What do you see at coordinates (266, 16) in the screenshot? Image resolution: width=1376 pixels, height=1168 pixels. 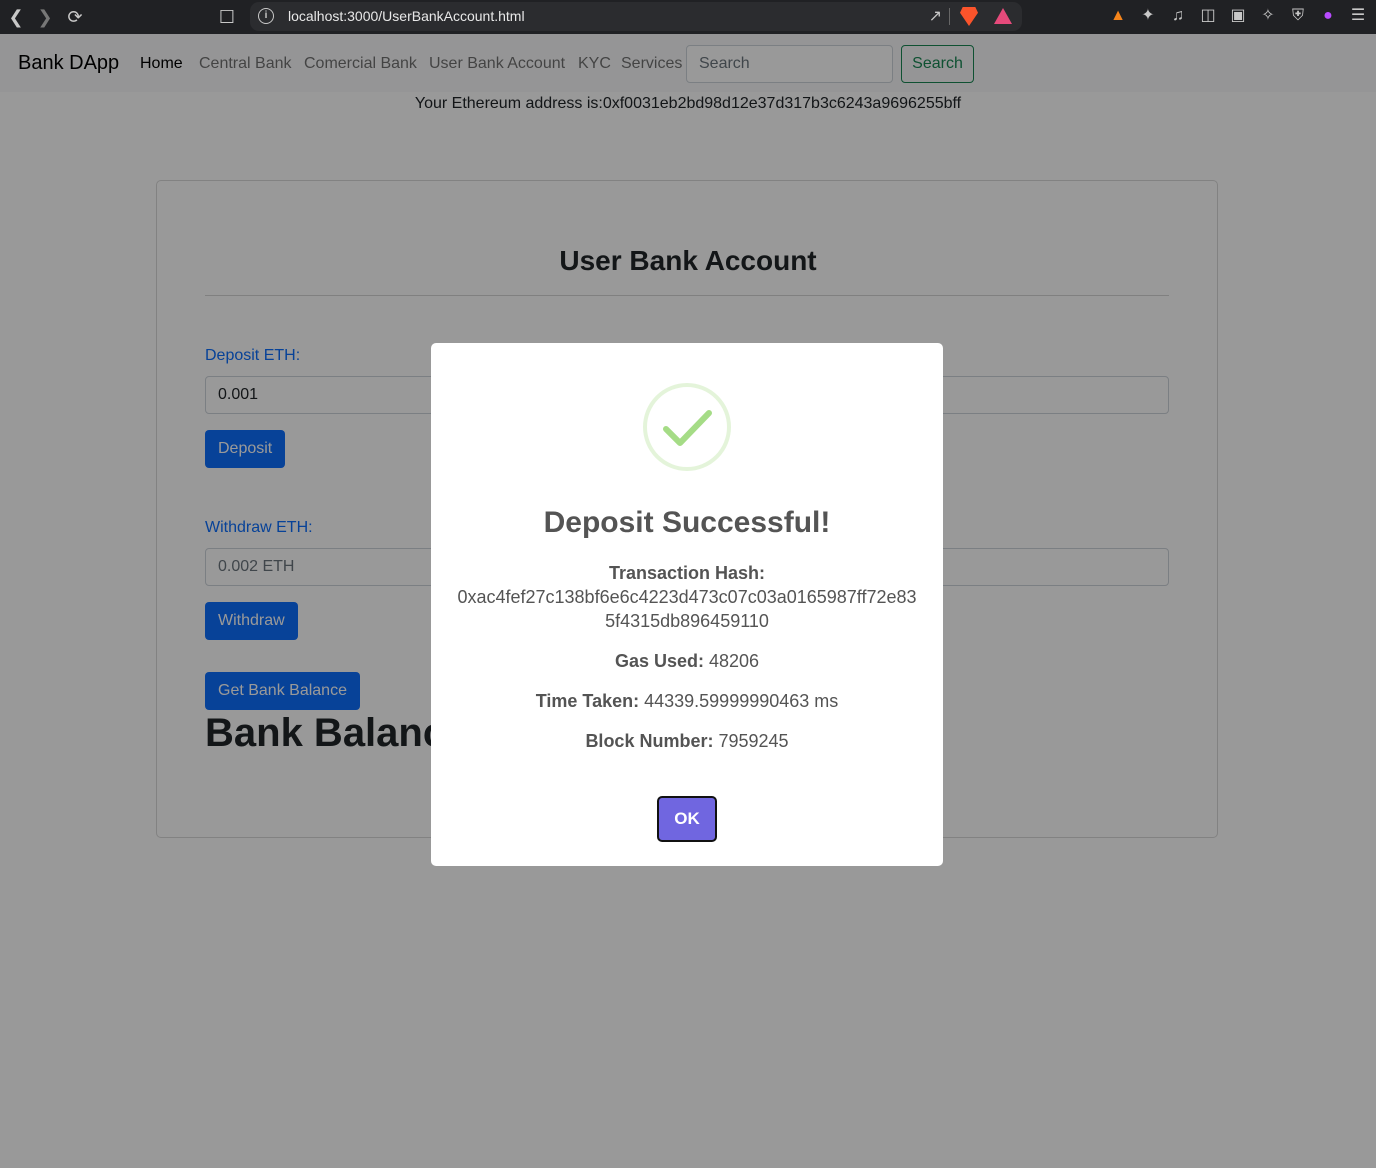 I see `site-info-icon: i` at bounding box center [266, 16].